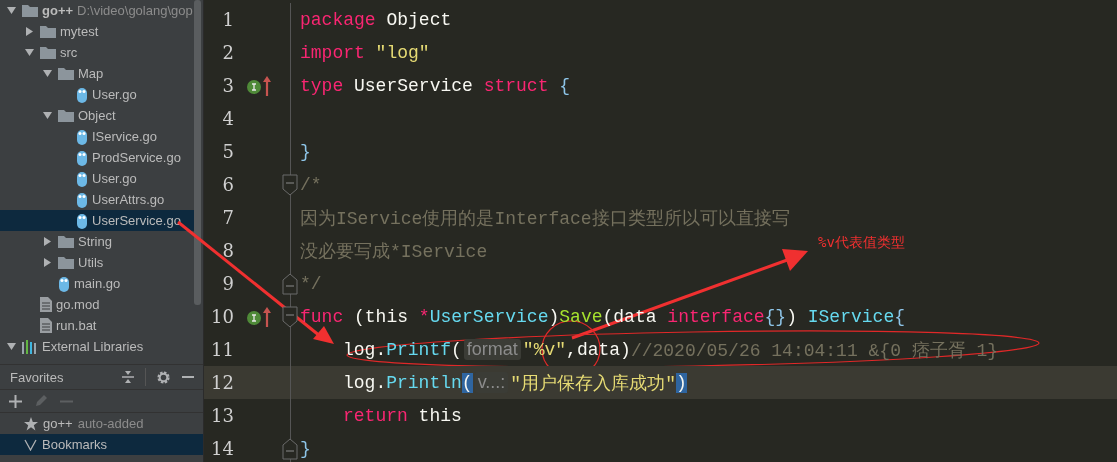 The height and width of the screenshot is (462, 1117). What do you see at coordinates (402, 52) in the screenshot?
I see `string-literal: "log"` at bounding box center [402, 52].